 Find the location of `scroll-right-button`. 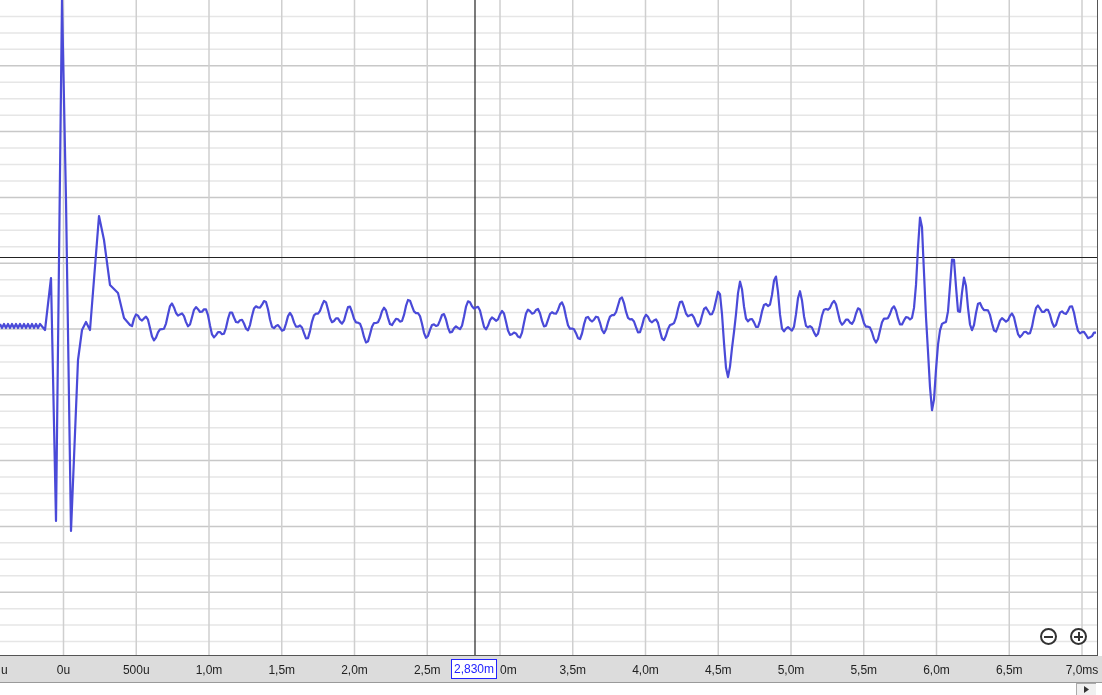

scroll-right-button is located at coordinates (1086, 689).